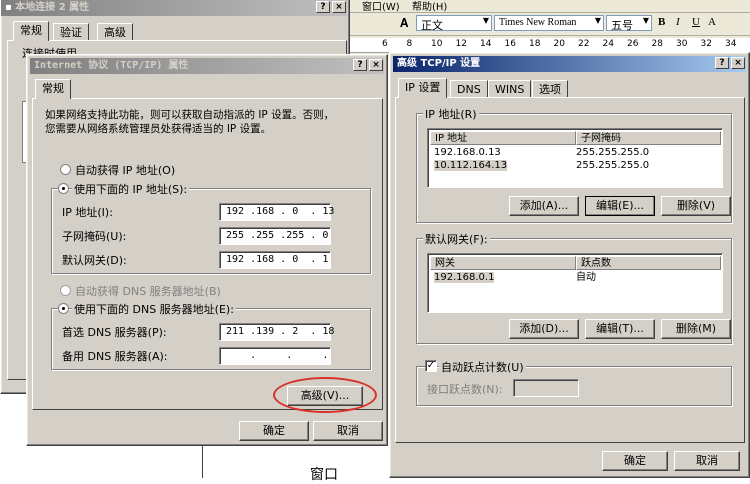 The image size is (750, 484). I want to click on ruler-tick-label: 34, so click(731, 44).